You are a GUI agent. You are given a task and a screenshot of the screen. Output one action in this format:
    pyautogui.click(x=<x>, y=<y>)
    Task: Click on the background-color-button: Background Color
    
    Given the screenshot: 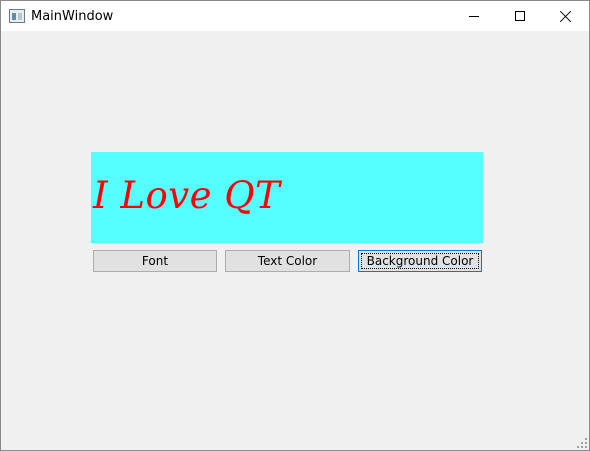 What is the action you would take?
    pyautogui.click(x=420, y=261)
    